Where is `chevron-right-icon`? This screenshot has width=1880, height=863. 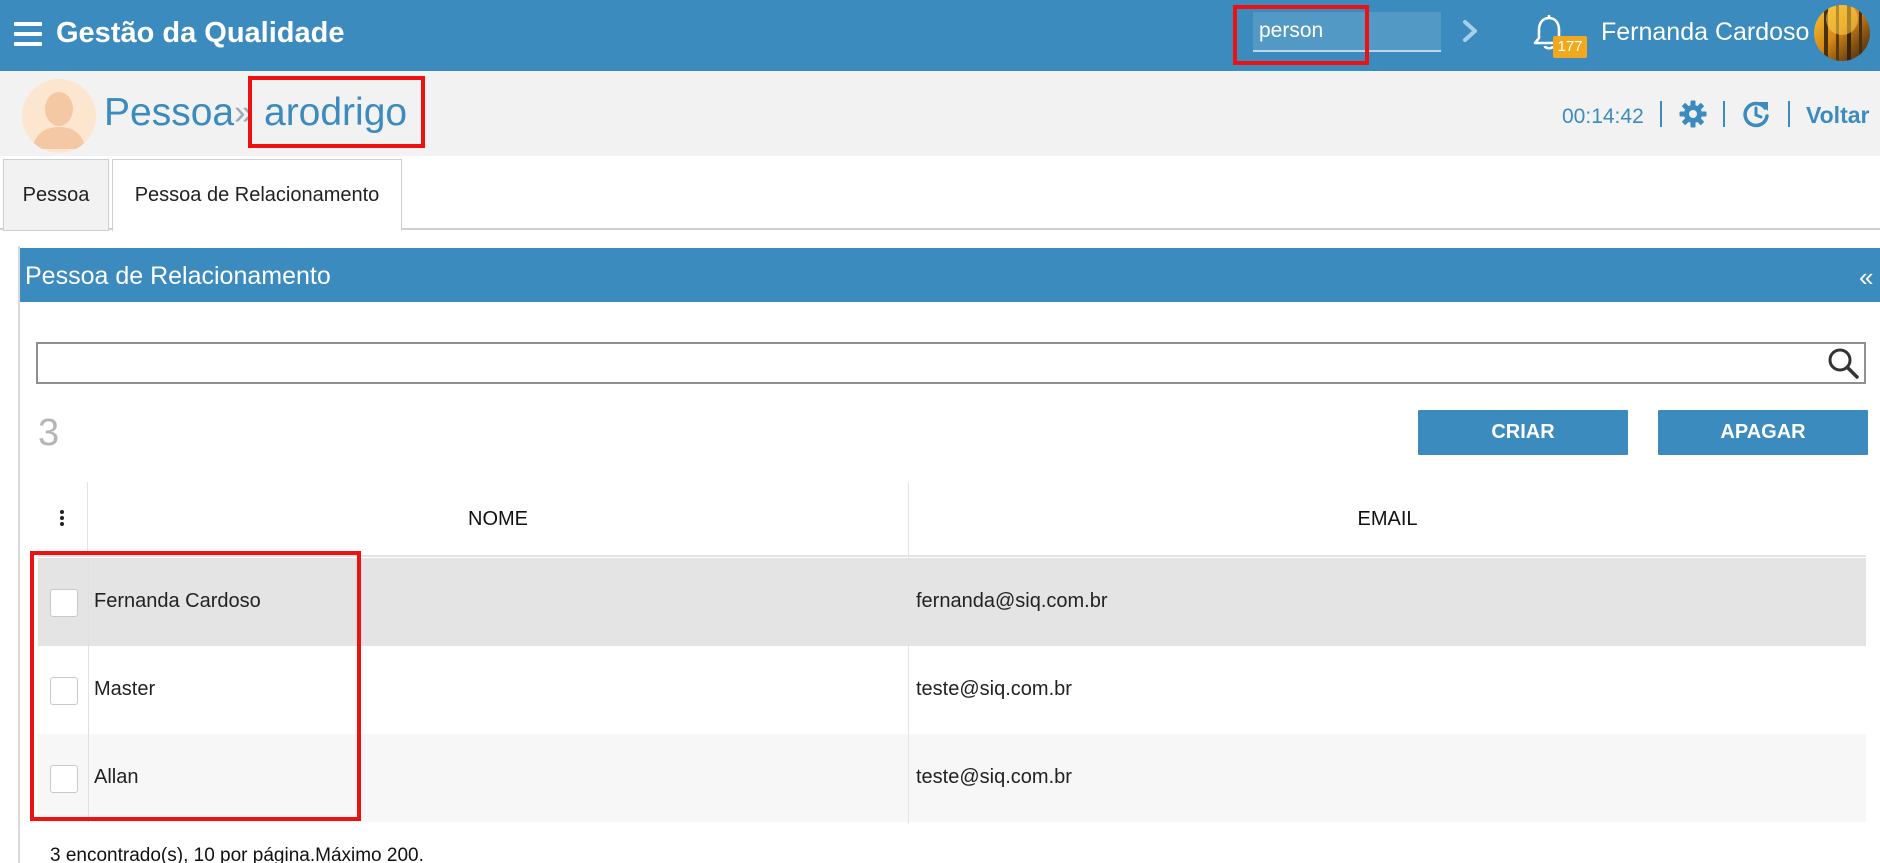 chevron-right-icon is located at coordinates (1470, 31).